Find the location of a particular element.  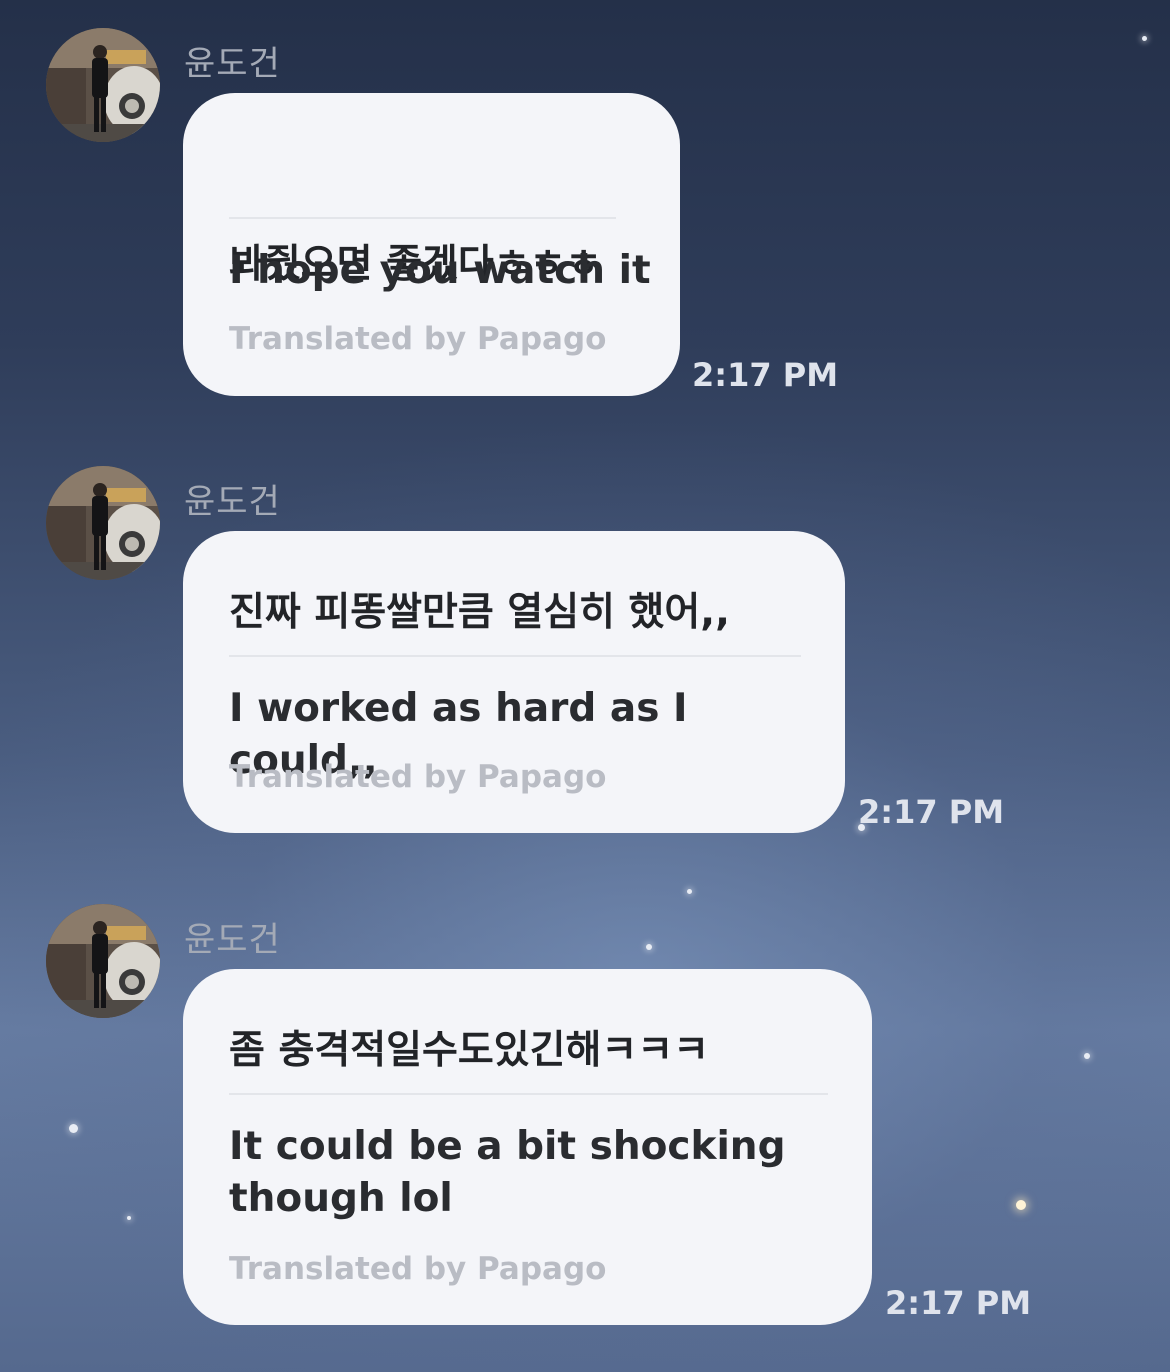

original-text: 좀 충격적일수도있긴해ㅋㅋㅋ is located at coordinates (469, 1050).